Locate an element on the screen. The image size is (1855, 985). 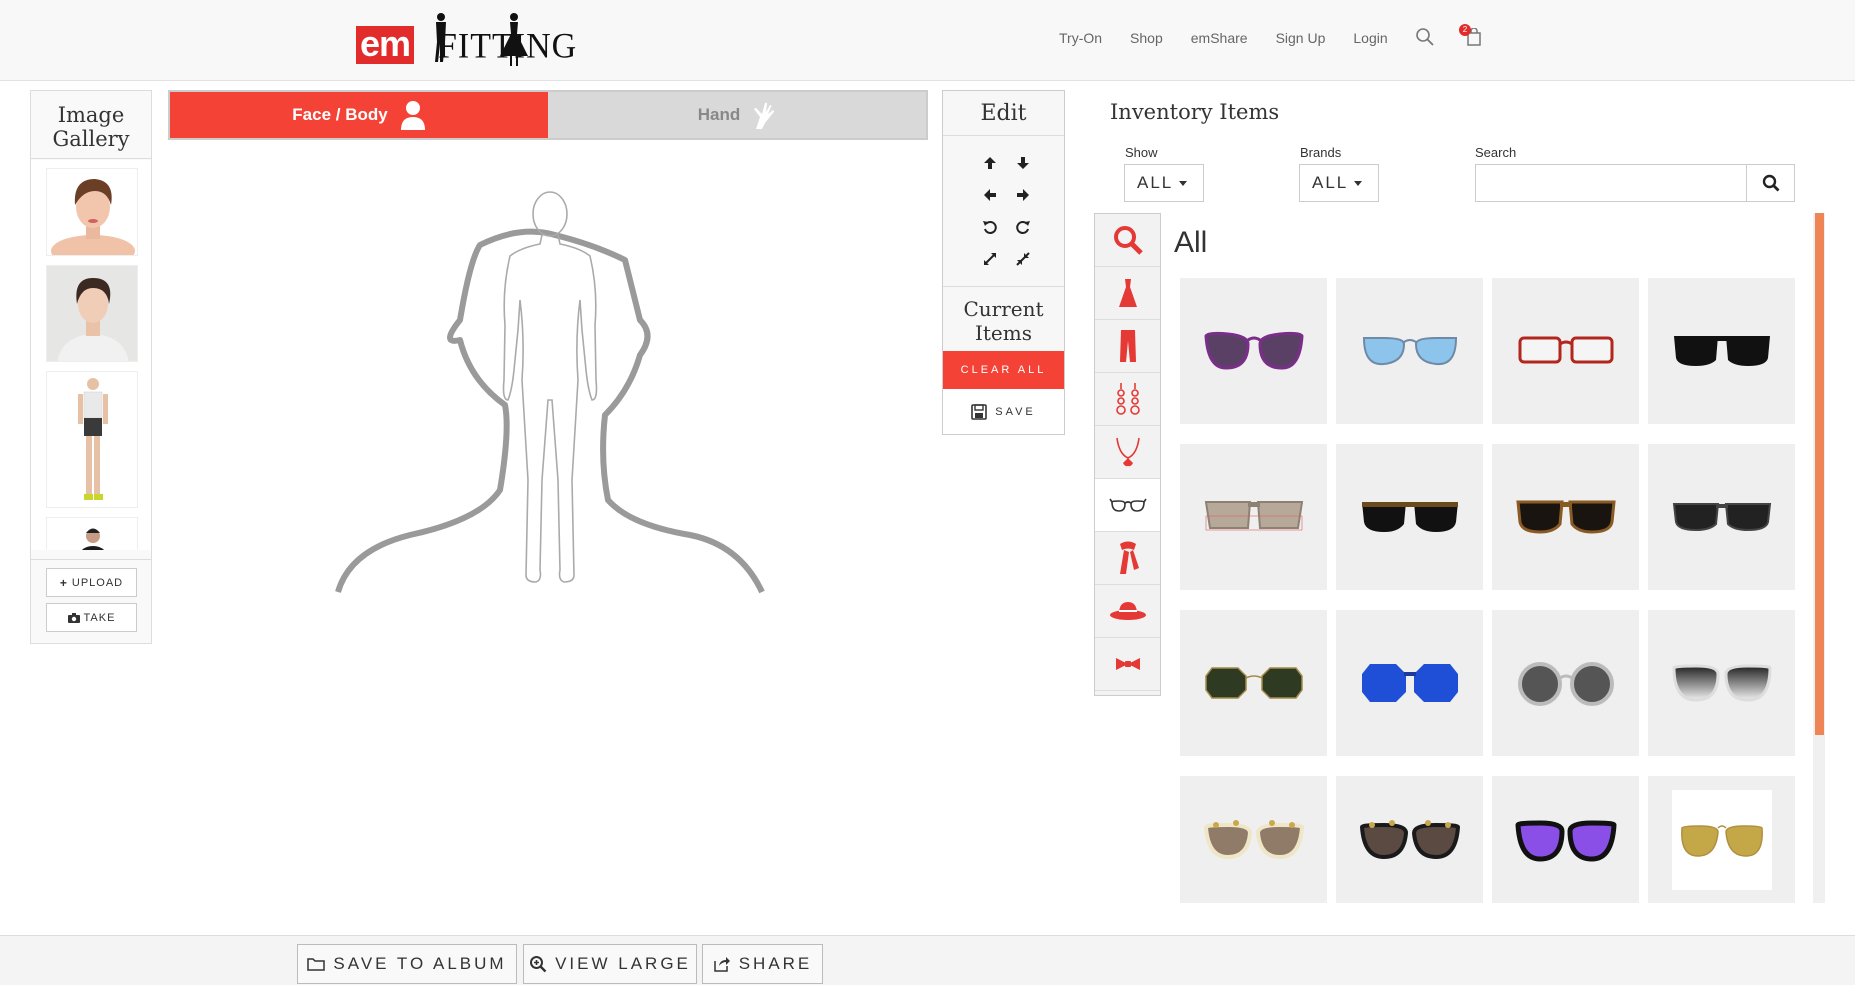
inventory-search-button is located at coordinates (1770, 183).